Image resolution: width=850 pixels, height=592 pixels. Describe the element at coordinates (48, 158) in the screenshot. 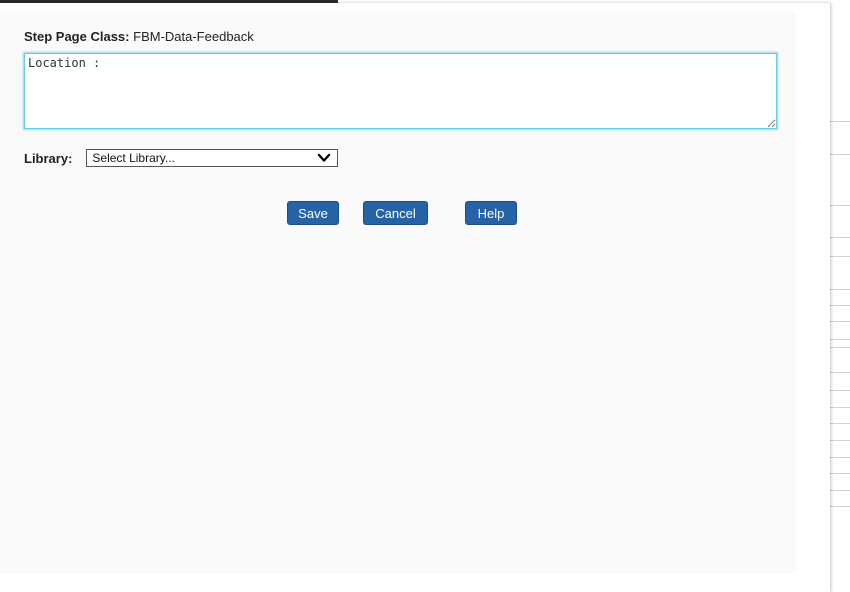

I see `library-label: Library:` at that location.